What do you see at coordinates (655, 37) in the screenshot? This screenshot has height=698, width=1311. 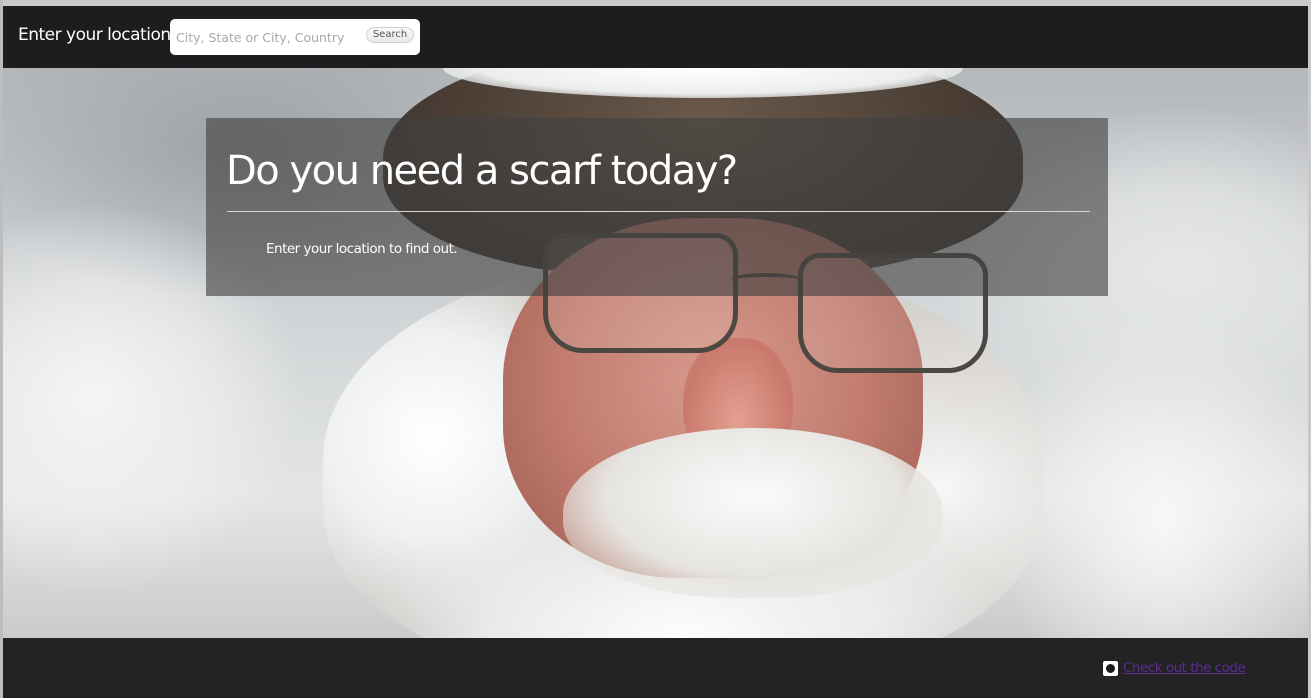 I see `top-bar: Enter your location: Search` at bounding box center [655, 37].